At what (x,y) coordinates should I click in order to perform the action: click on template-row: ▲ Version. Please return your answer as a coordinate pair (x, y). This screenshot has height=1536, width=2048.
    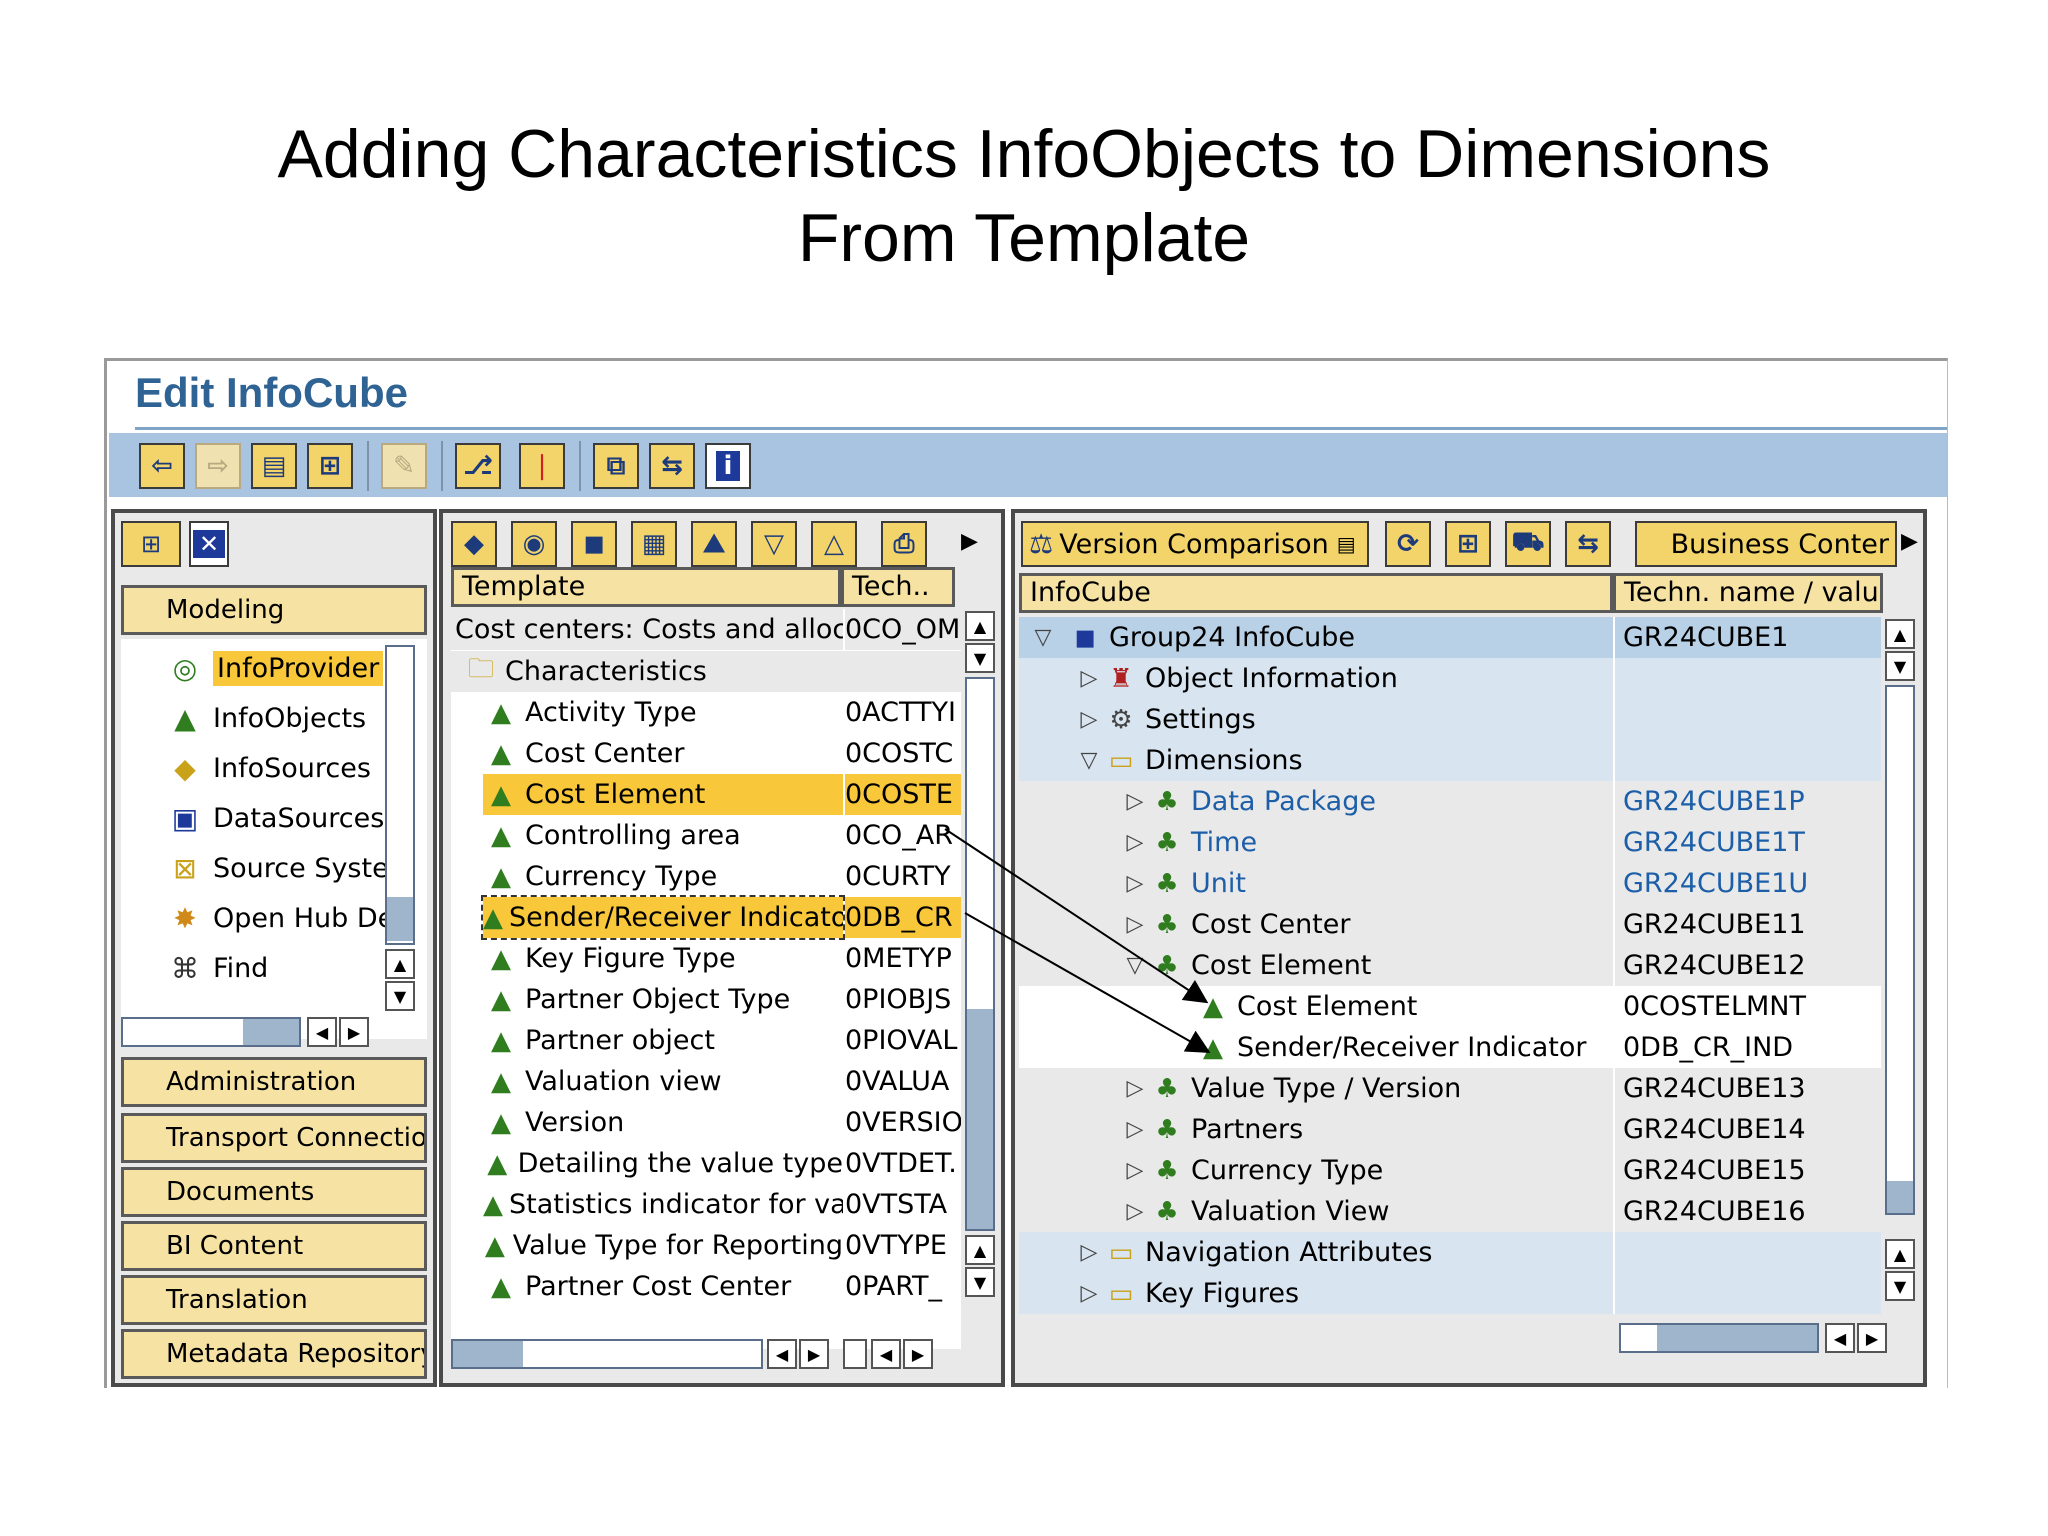
    Looking at the image, I should click on (663, 1122).